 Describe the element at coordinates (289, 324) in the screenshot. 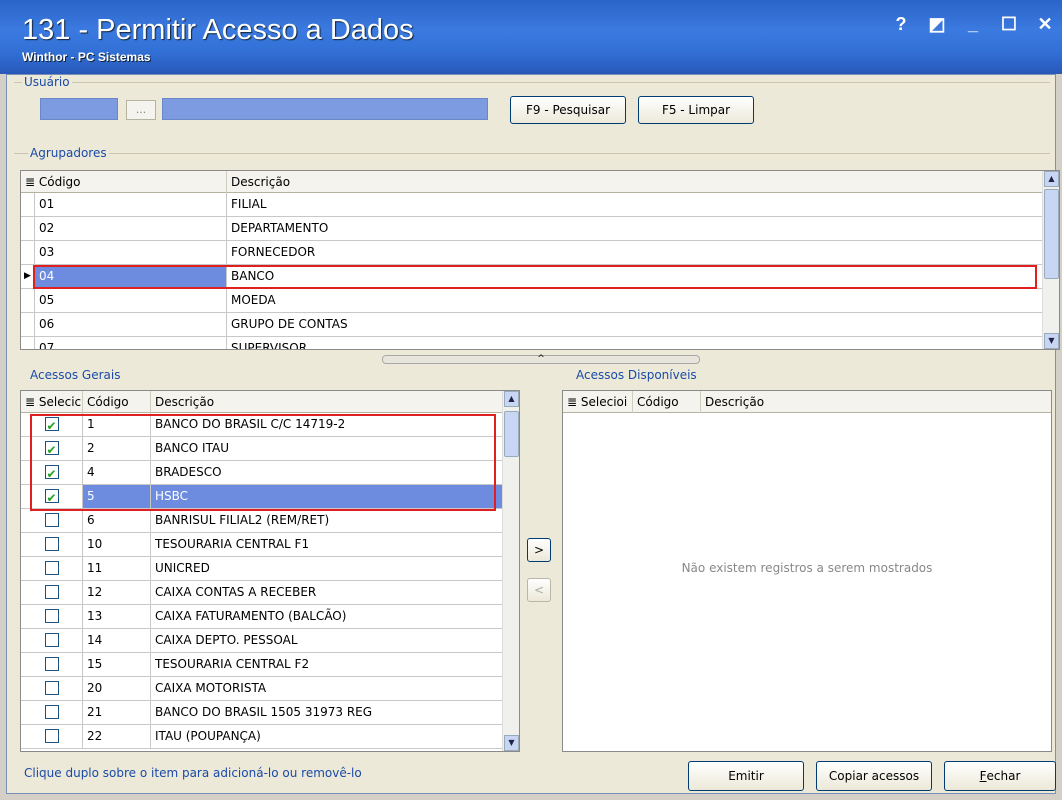

I see `agrupador-description: GRUPO DE CONTAS` at that location.